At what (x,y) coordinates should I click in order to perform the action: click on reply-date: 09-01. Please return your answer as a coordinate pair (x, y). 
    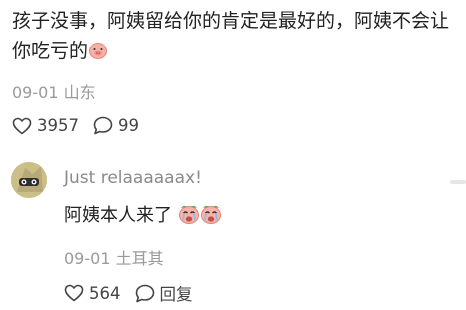
    Looking at the image, I should click on (87, 258).